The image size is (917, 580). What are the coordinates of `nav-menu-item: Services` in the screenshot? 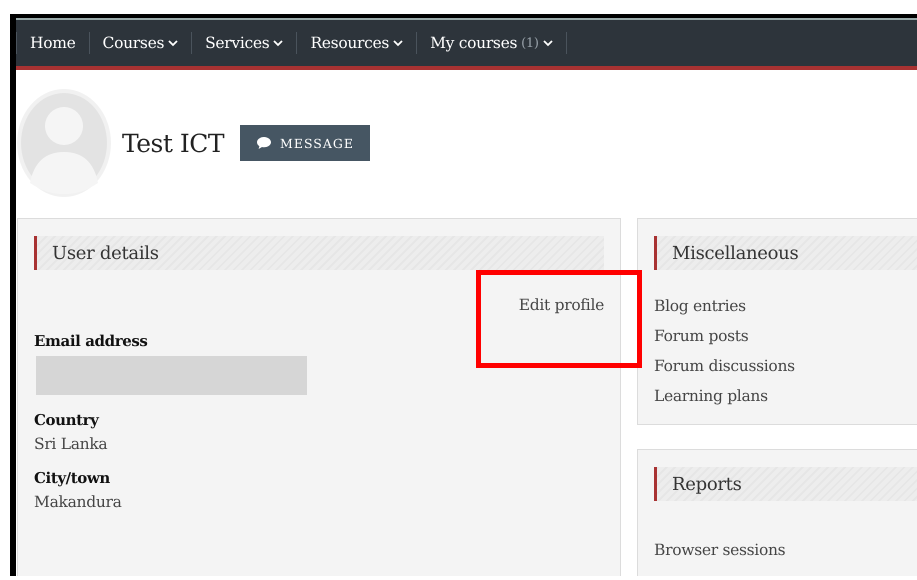 It's located at (243, 43).